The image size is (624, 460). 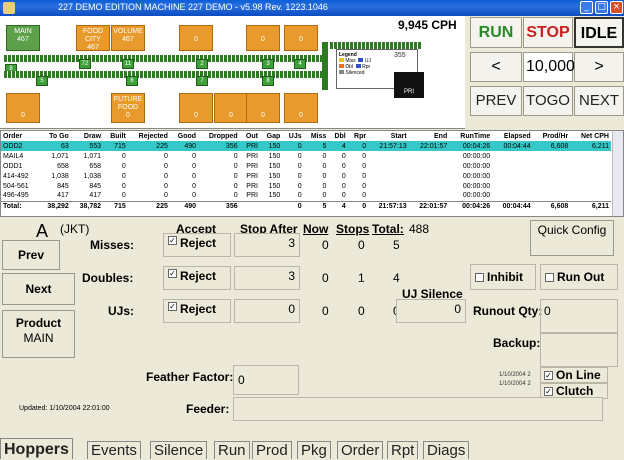 I want to click on hopper-6: 0, so click(x=301, y=38).